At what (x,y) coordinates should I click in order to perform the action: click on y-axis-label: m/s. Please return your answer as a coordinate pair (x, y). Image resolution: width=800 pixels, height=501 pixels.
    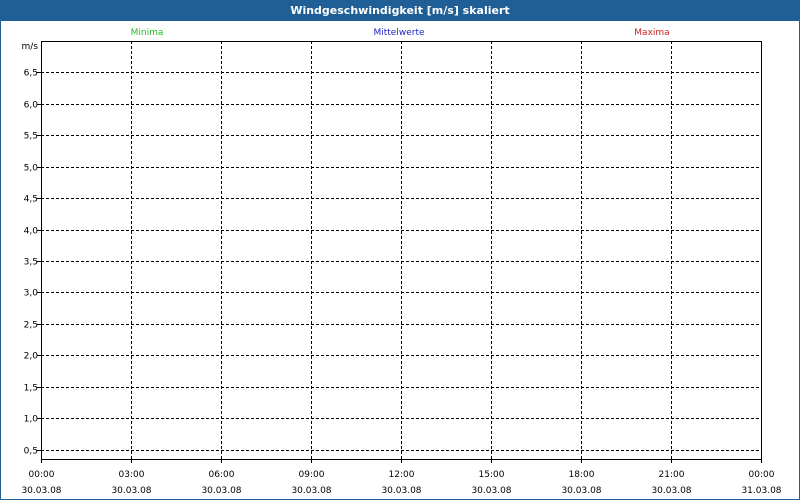
    Looking at the image, I should click on (30, 47).